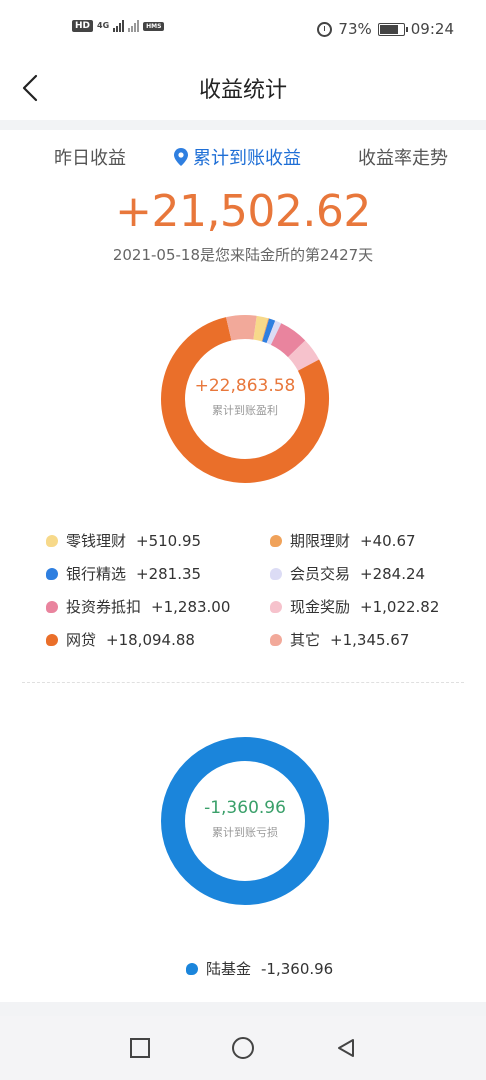 The width and height of the screenshot is (486, 1080). I want to click on member-days-text: 2021-05-18是您来陆金所的第2427天, so click(243, 255).